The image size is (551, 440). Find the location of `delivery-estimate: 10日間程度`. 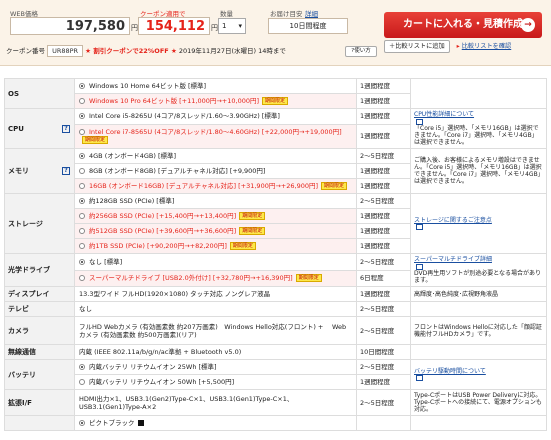

delivery-estimate: 10日間程度 is located at coordinates (308, 26).